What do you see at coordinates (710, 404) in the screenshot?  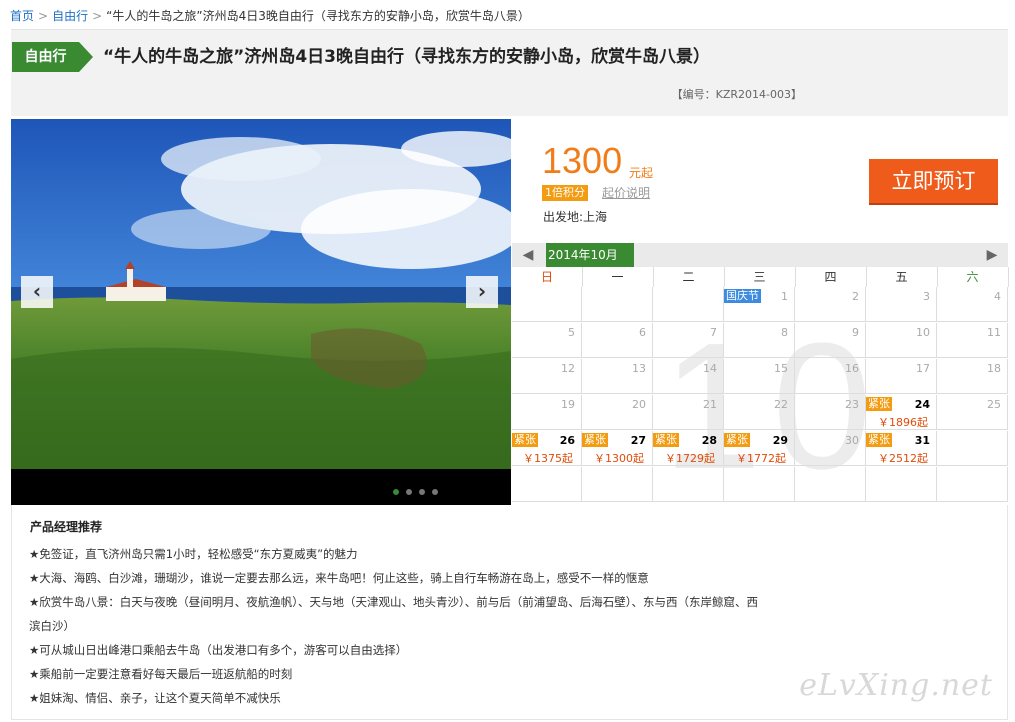 I see `day-number: 21` at bounding box center [710, 404].